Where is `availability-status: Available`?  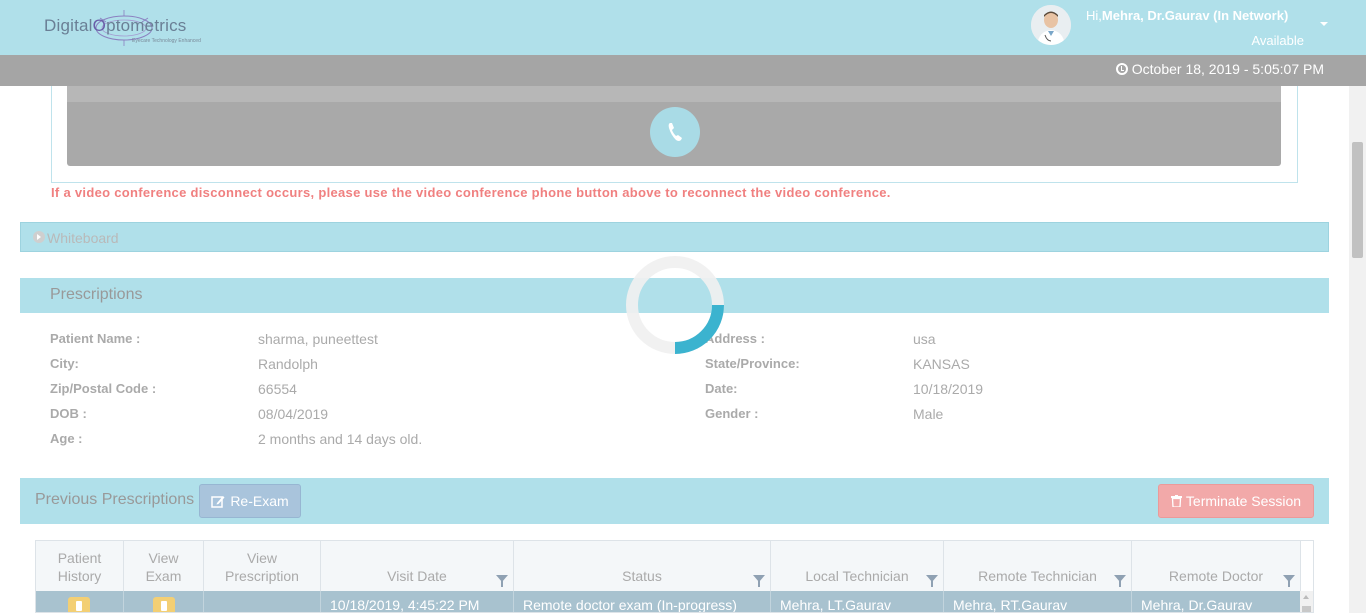 availability-status: Available is located at coordinates (1277, 40).